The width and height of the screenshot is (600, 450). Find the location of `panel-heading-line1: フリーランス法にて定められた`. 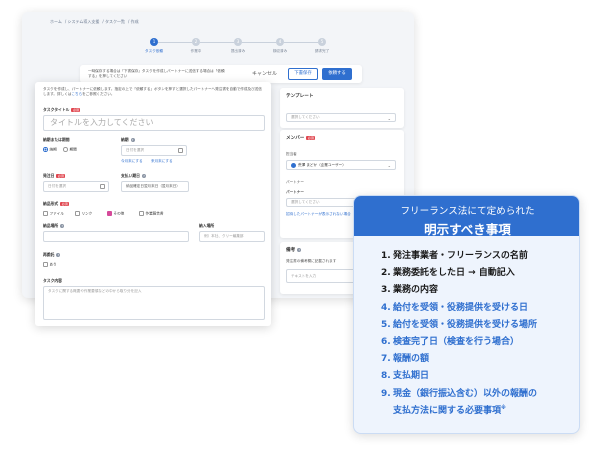

panel-heading-line1: フリーランス法にて定められた is located at coordinates (467, 211).